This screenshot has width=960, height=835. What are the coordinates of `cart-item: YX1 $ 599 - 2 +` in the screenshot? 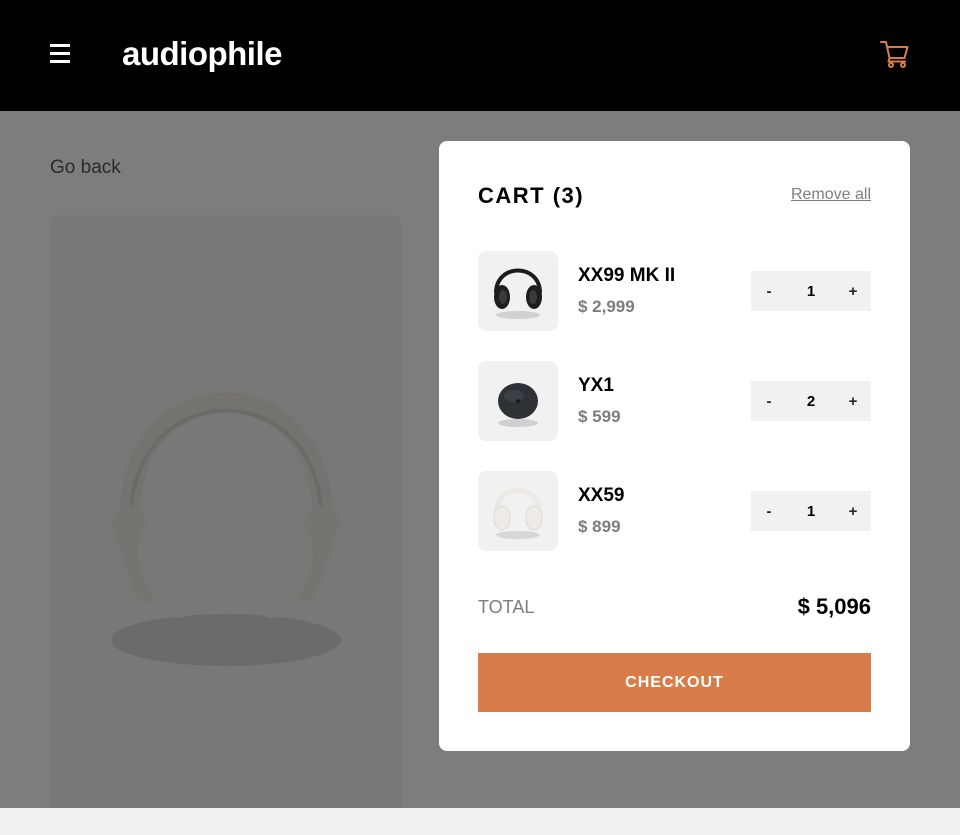 It's located at (674, 401).